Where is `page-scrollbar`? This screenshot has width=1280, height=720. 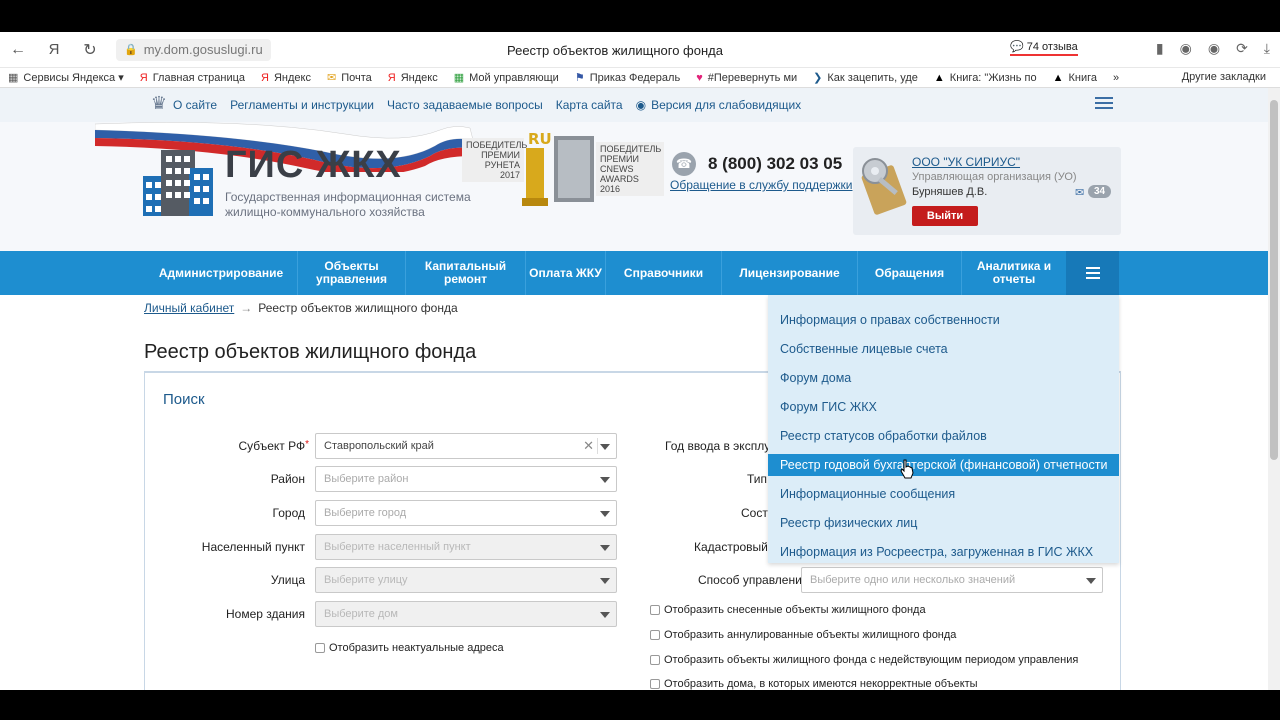 page-scrollbar is located at coordinates (1274, 389).